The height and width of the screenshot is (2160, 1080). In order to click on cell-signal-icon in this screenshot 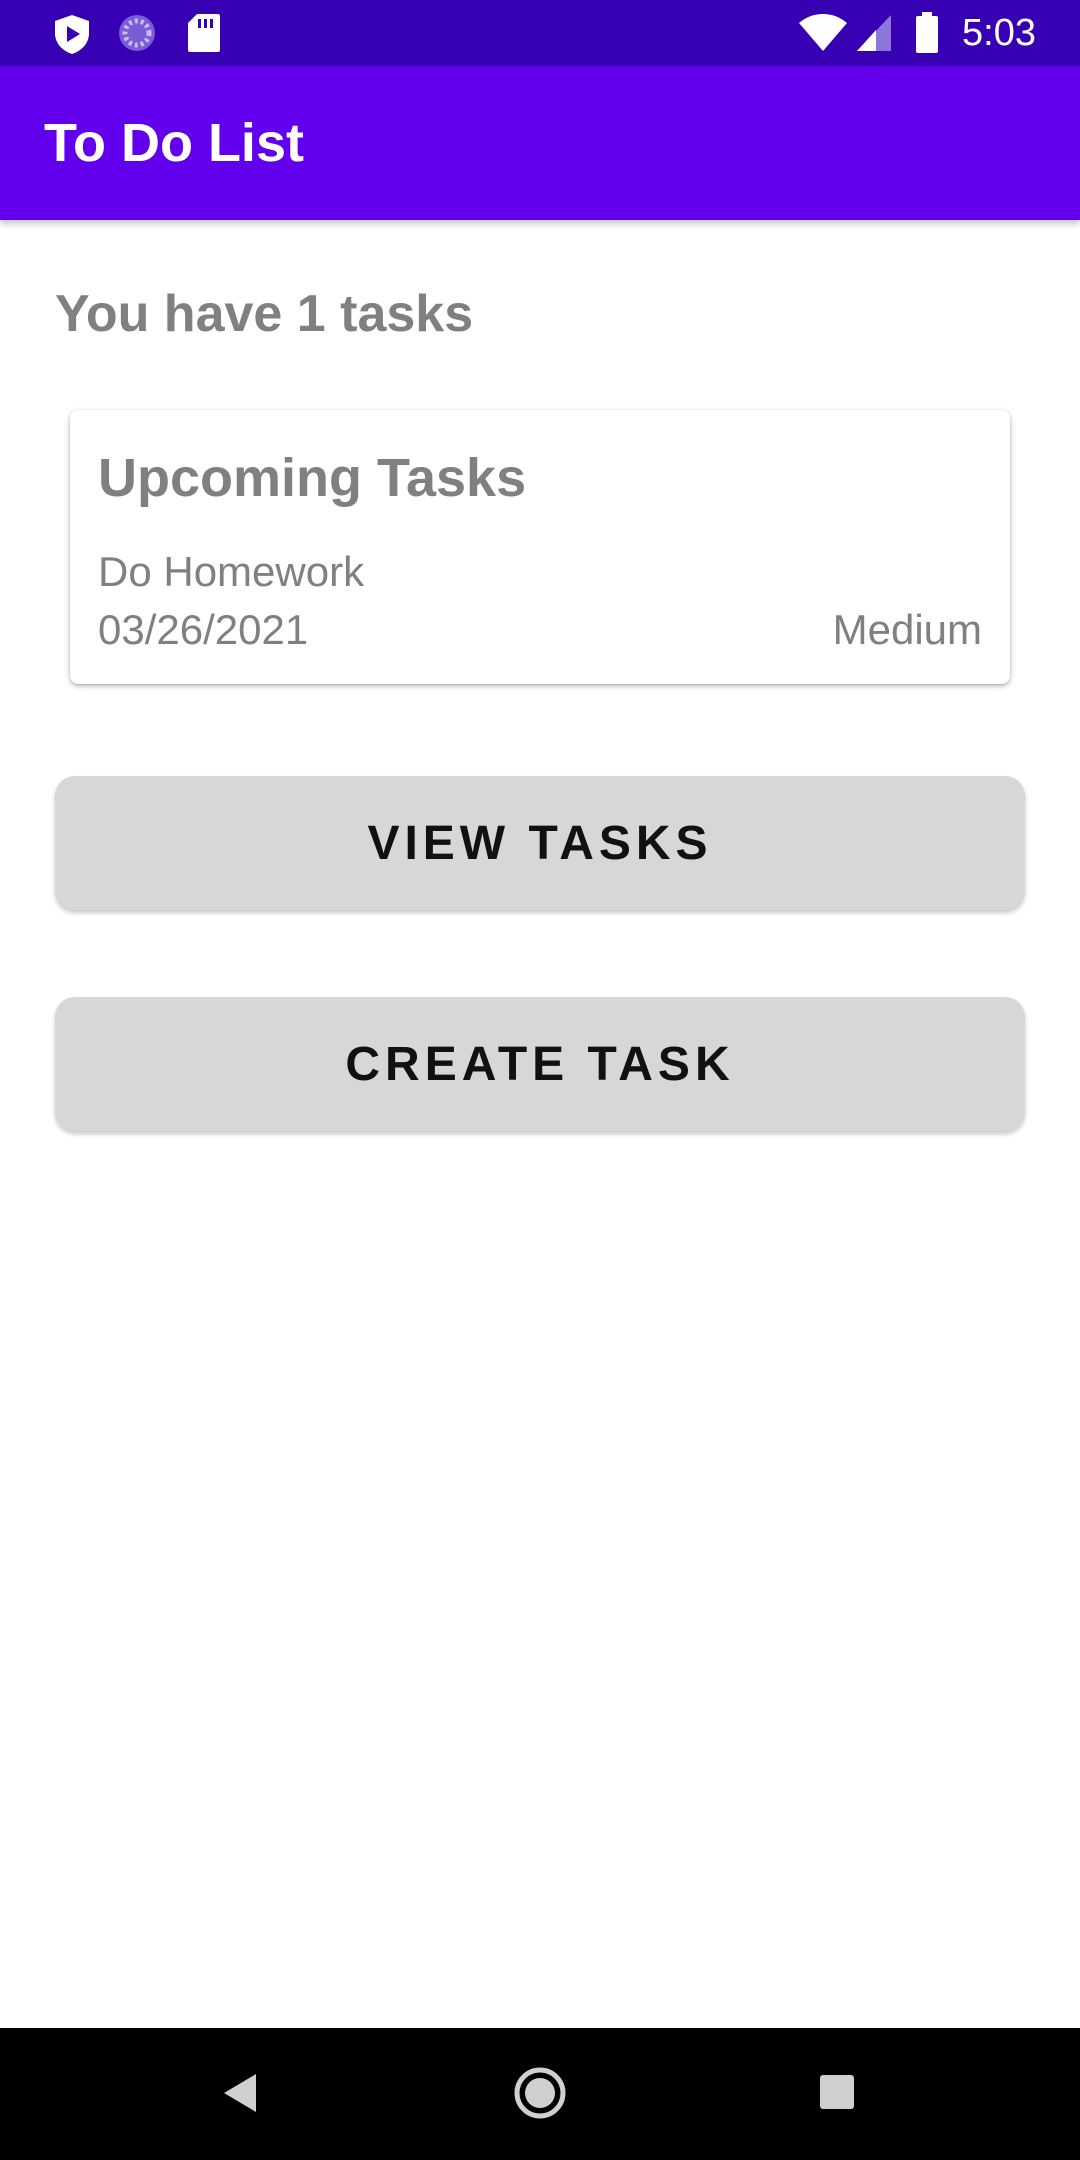, I will do `click(874, 35)`.